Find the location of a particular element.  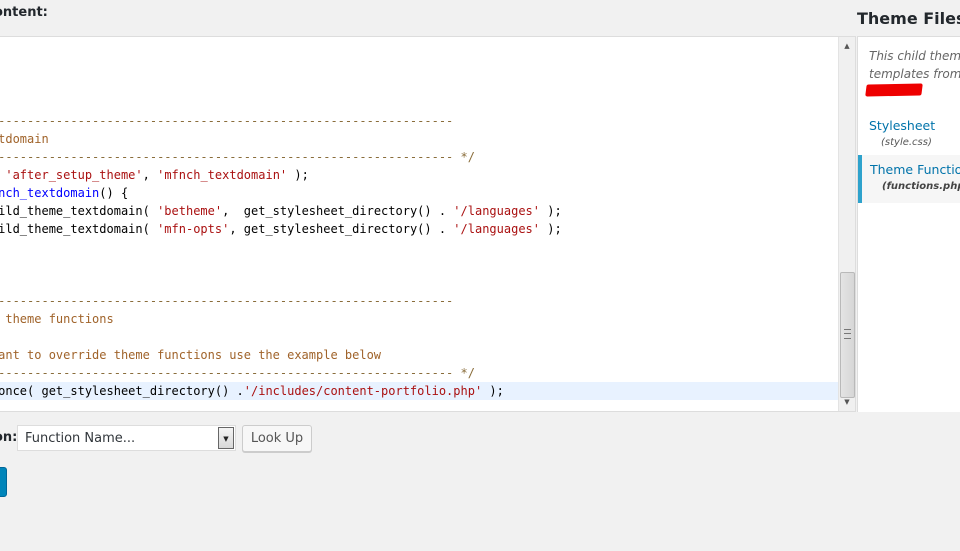

chevron-down-icon: ▼ is located at coordinates (226, 438).